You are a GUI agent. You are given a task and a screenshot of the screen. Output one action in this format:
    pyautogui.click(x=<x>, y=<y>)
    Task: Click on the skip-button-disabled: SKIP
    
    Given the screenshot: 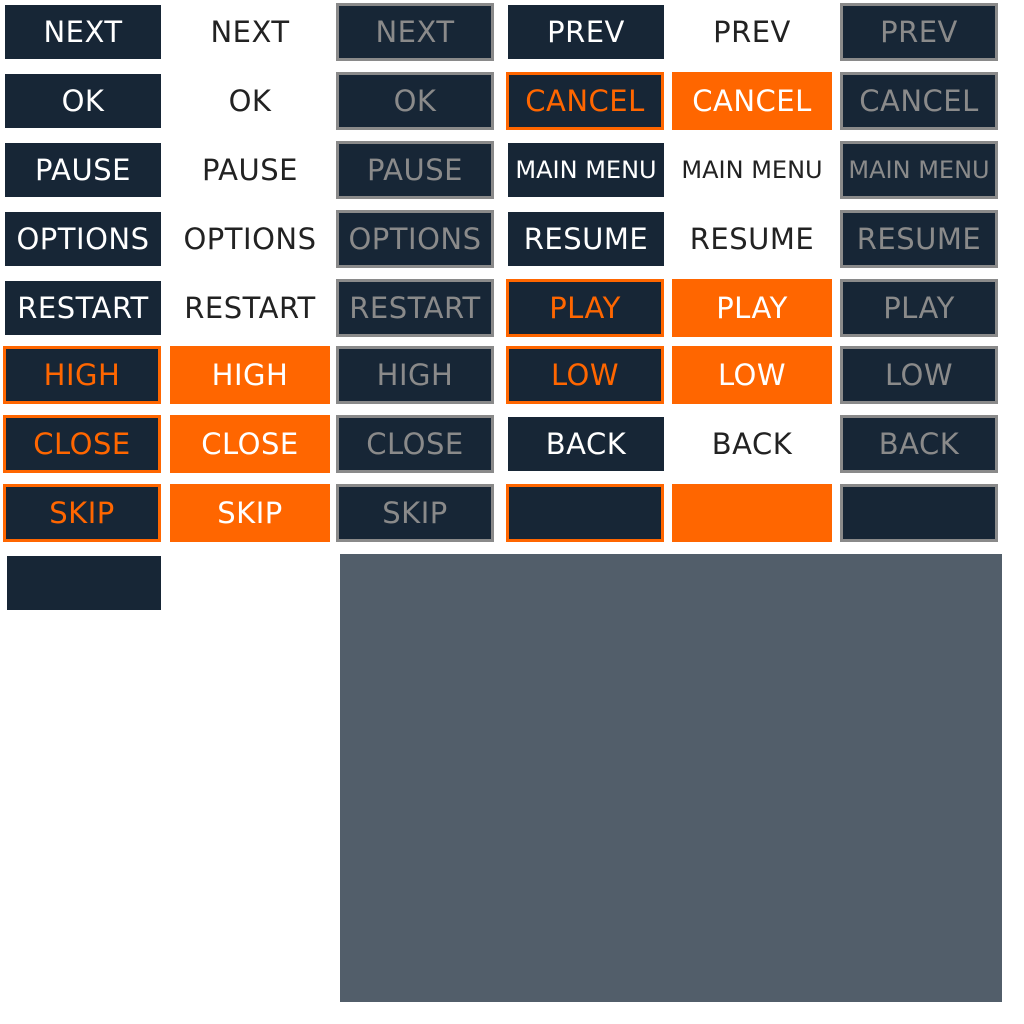 What is the action you would take?
    pyautogui.click(x=415, y=513)
    